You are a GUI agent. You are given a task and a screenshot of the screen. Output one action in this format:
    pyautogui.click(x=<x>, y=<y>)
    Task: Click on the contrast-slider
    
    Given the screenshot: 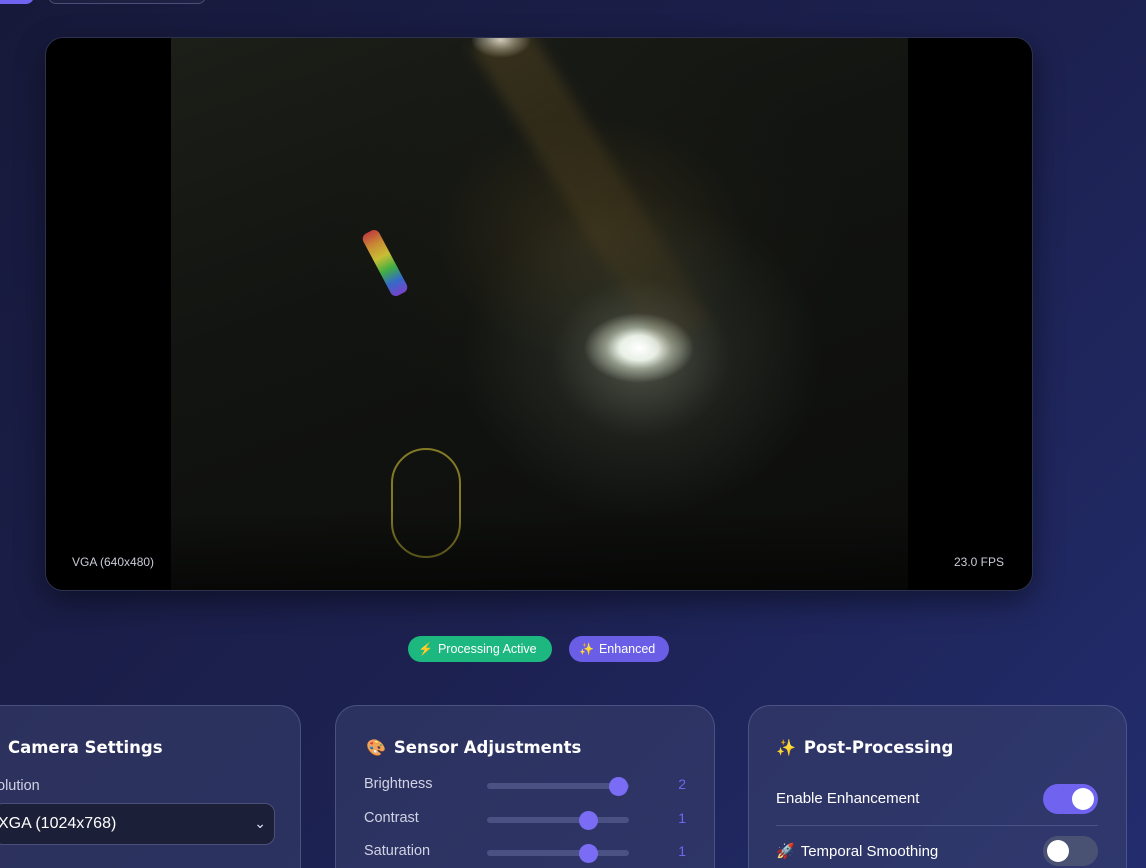 What is the action you would take?
    pyautogui.click(x=558, y=820)
    